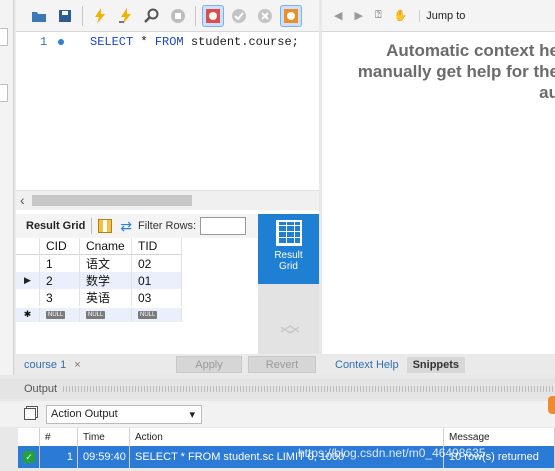 This screenshot has height=471, width=555. I want to click on code-star: *, so click(144, 42).